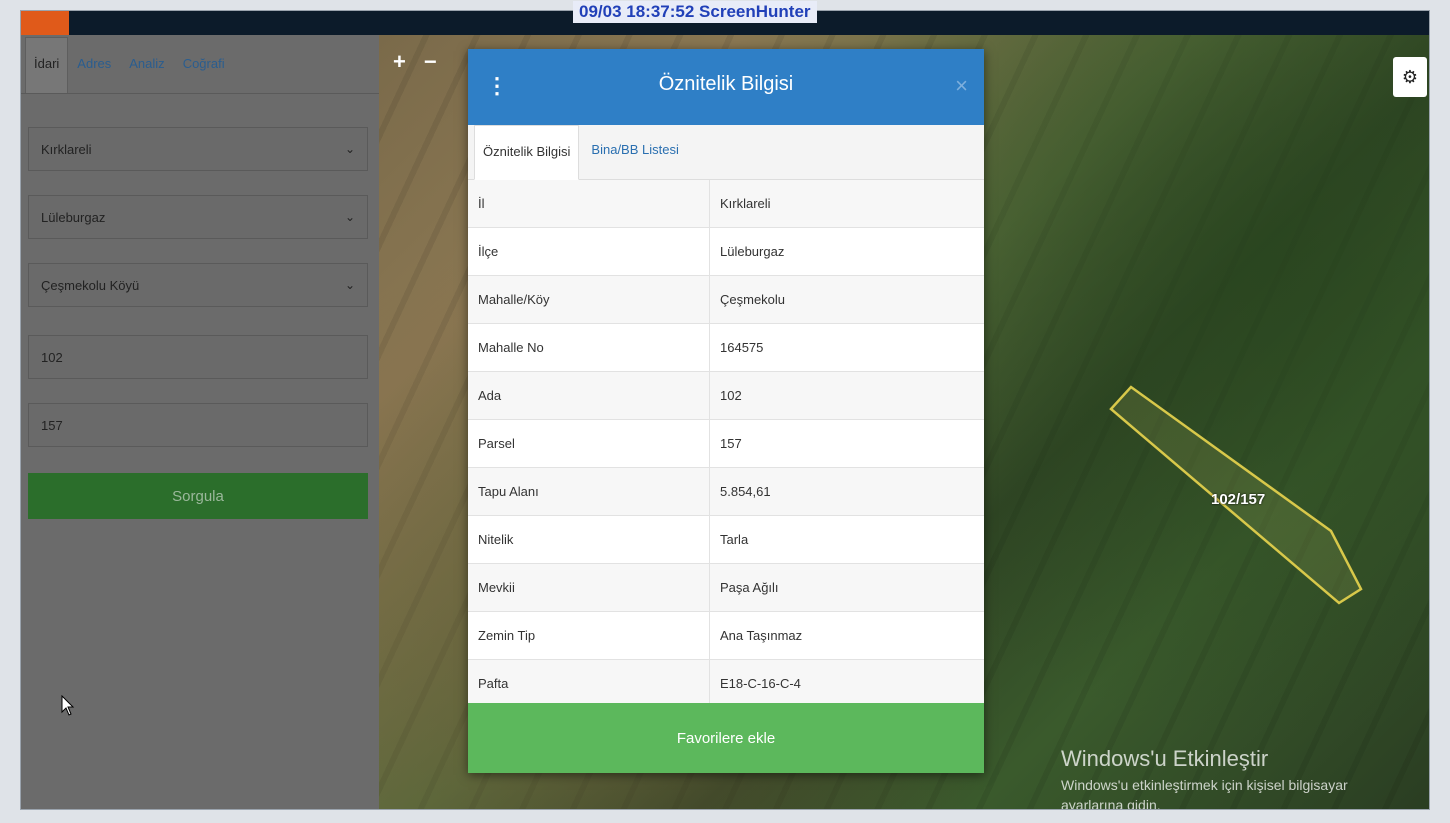 This screenshot has width=1450, height=823. What do you see at coordinates (846, 491) in the screenshot?
I see `row-value: 5.854,61` at bounding box center [846, 491].